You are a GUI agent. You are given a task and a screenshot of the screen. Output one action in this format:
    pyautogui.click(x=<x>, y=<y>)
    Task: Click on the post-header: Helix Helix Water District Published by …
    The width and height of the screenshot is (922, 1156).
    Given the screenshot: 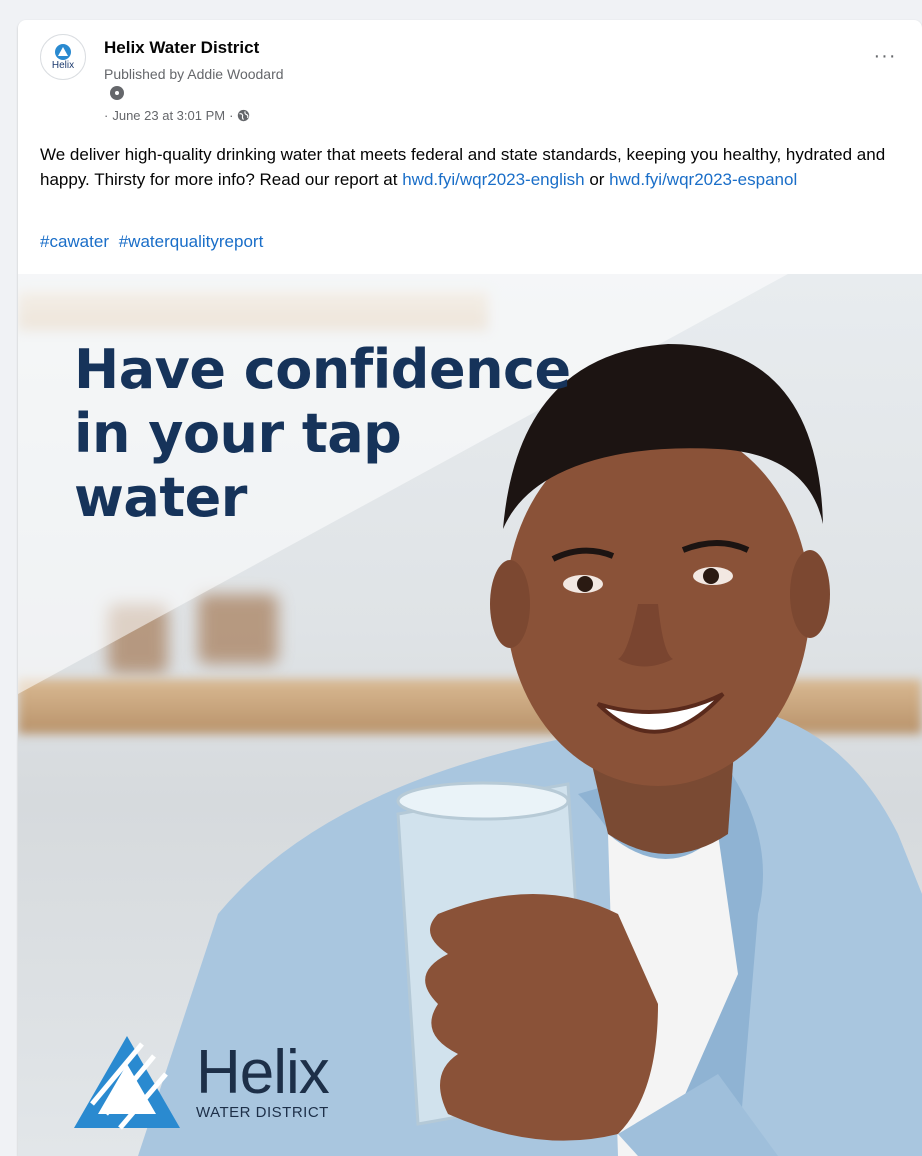 What is the action you would take?
    pyautogui.click(x=470, y=75)
    